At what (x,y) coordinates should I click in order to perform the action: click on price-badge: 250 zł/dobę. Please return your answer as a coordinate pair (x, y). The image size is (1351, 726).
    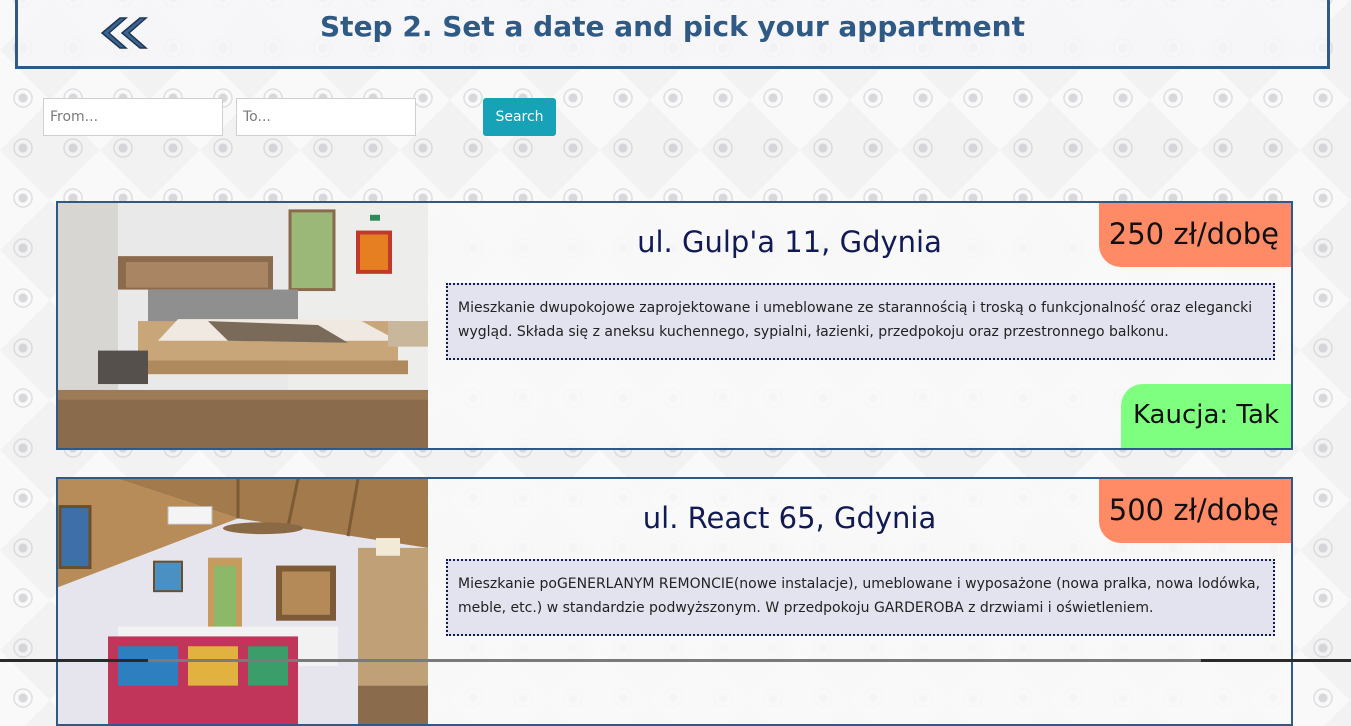
    Looking at the image, I should click on (1194, 235).